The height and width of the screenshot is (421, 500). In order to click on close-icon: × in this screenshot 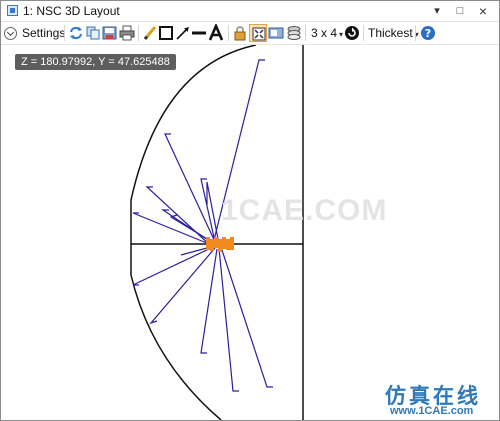, I will do `click(483, 11)`.